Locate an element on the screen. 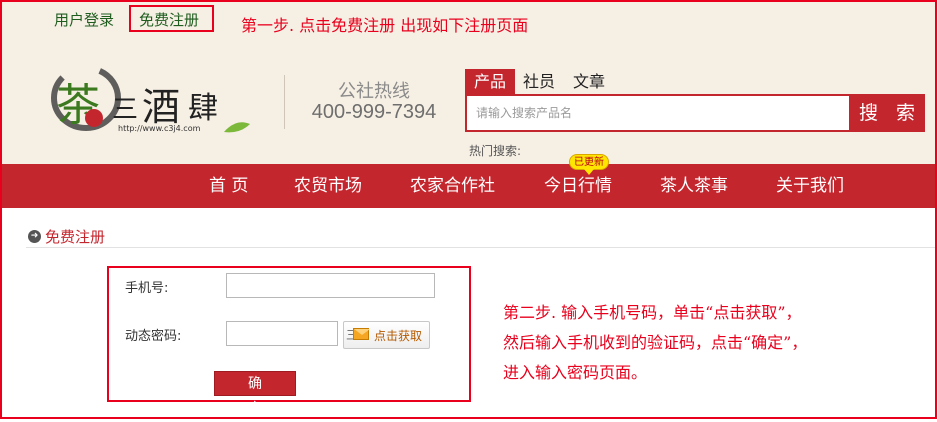 The image size is (937, 422). phone-input is located at coordinates (330, 285).